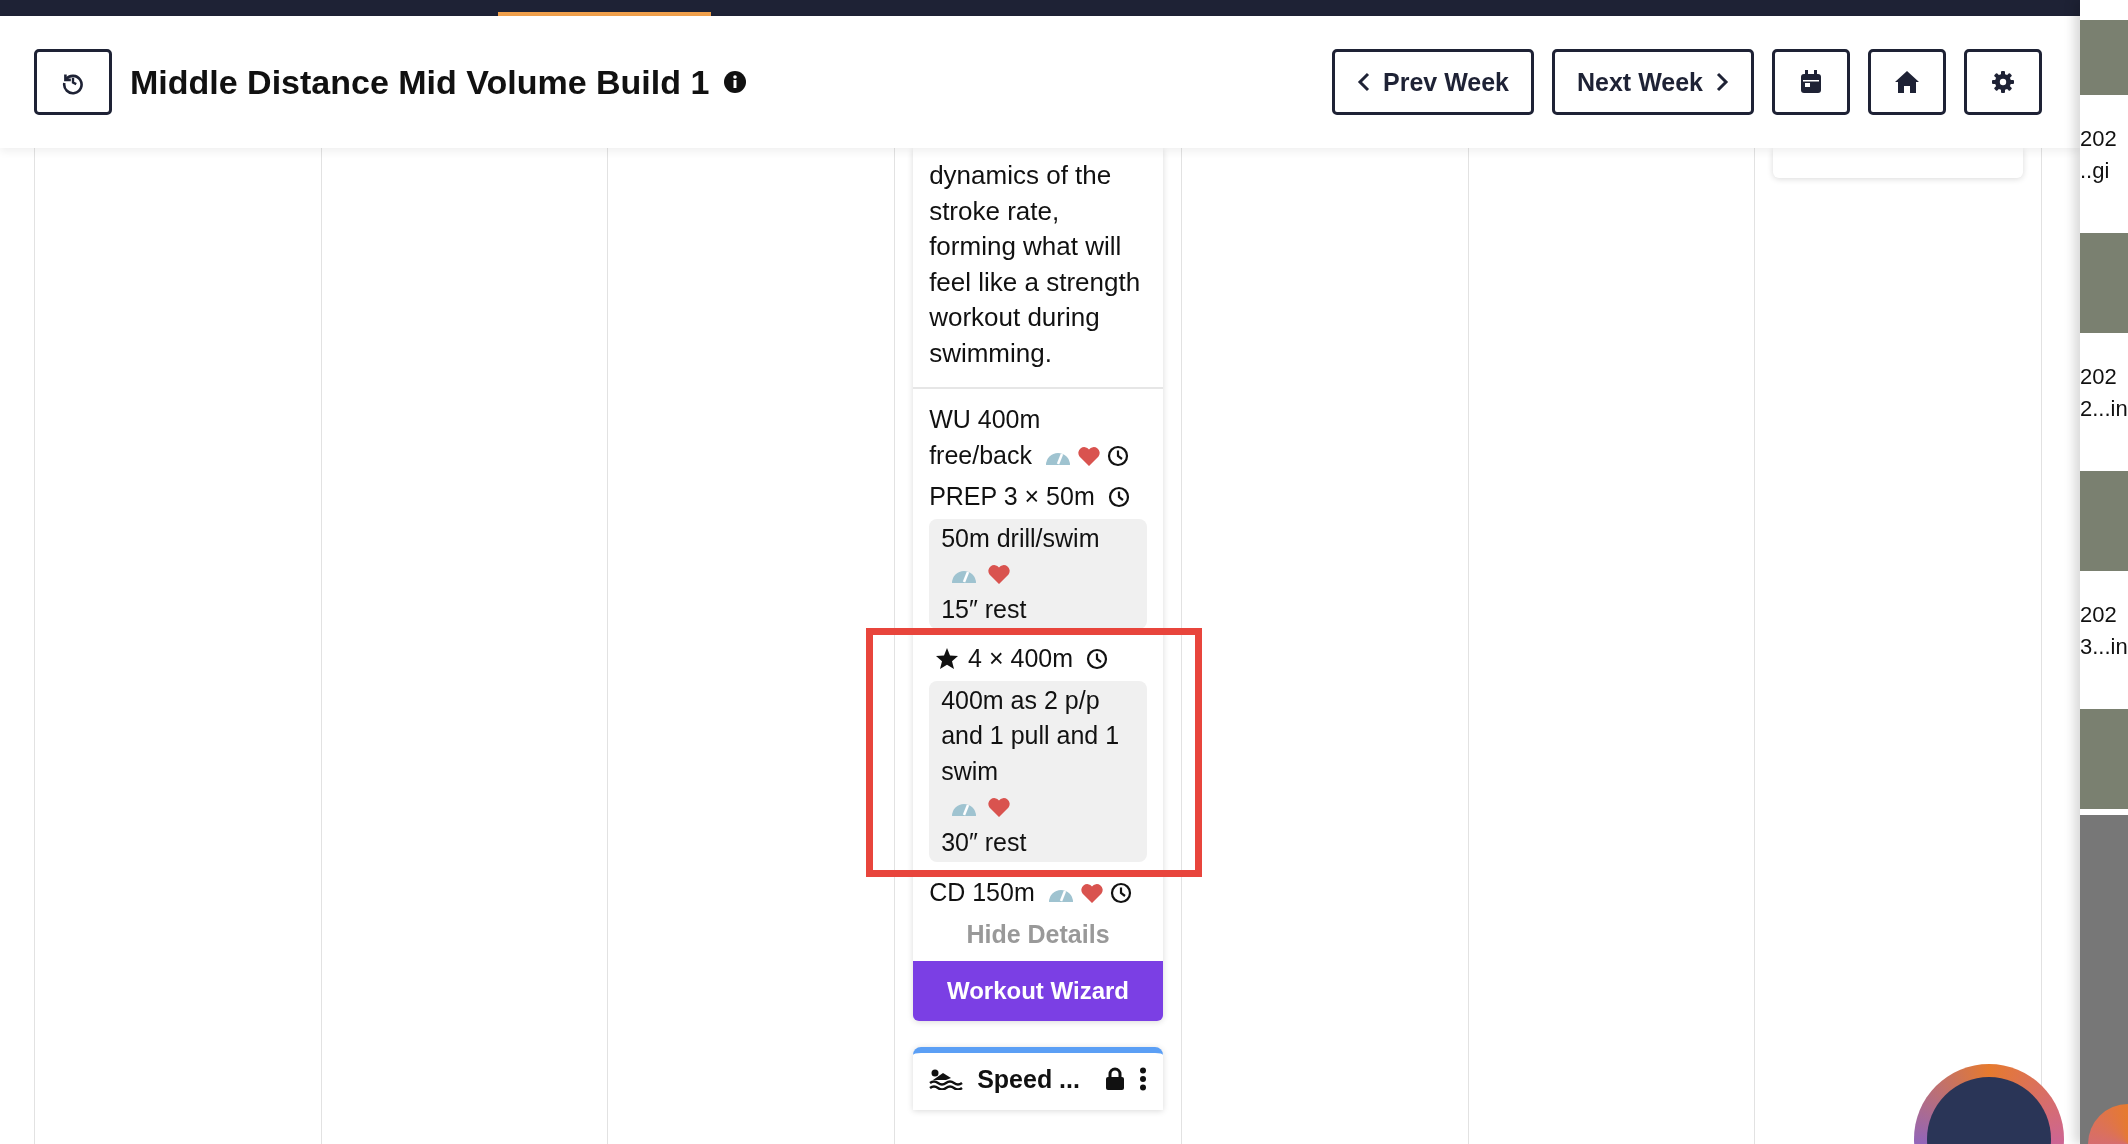  What do you see at coordinates (1364, 82) in the screenshot?
I see `chevron-left-icon` at bounding box center [1364, 82].